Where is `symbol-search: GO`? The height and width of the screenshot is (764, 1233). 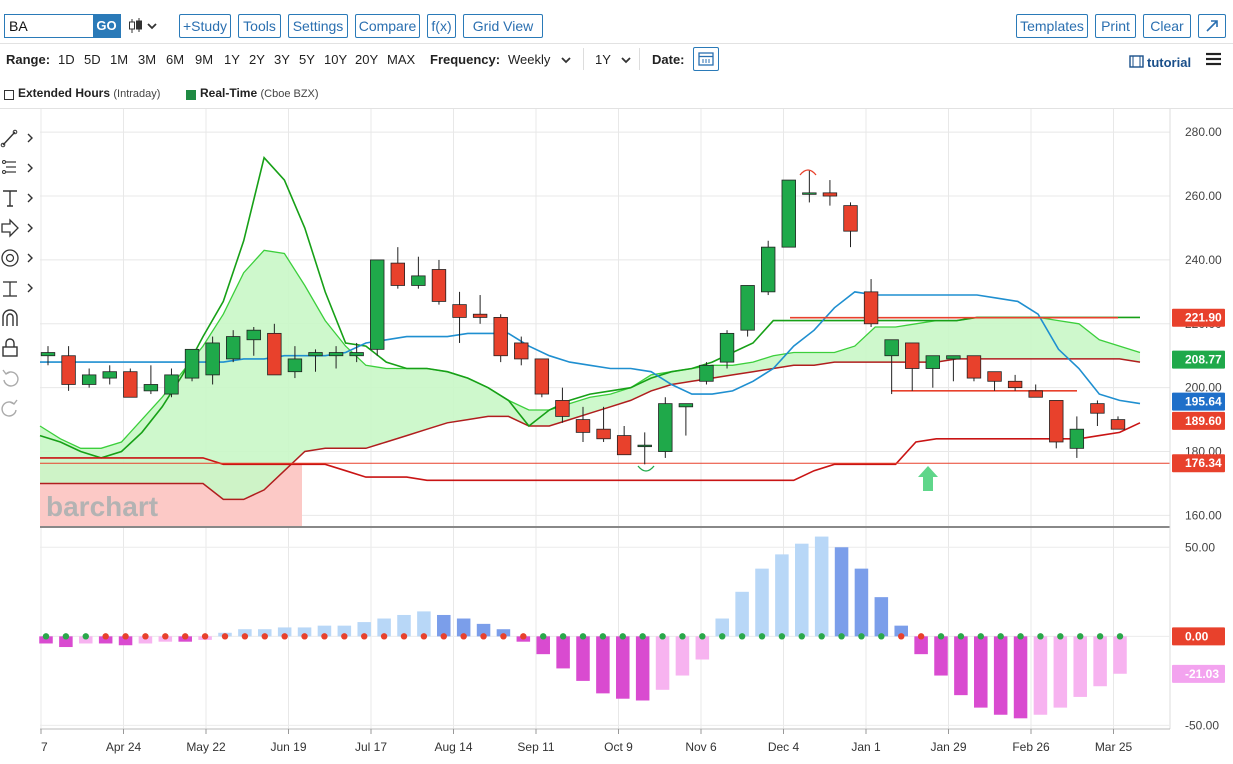 symbol-search: GO is located at coordinates (62, 26).